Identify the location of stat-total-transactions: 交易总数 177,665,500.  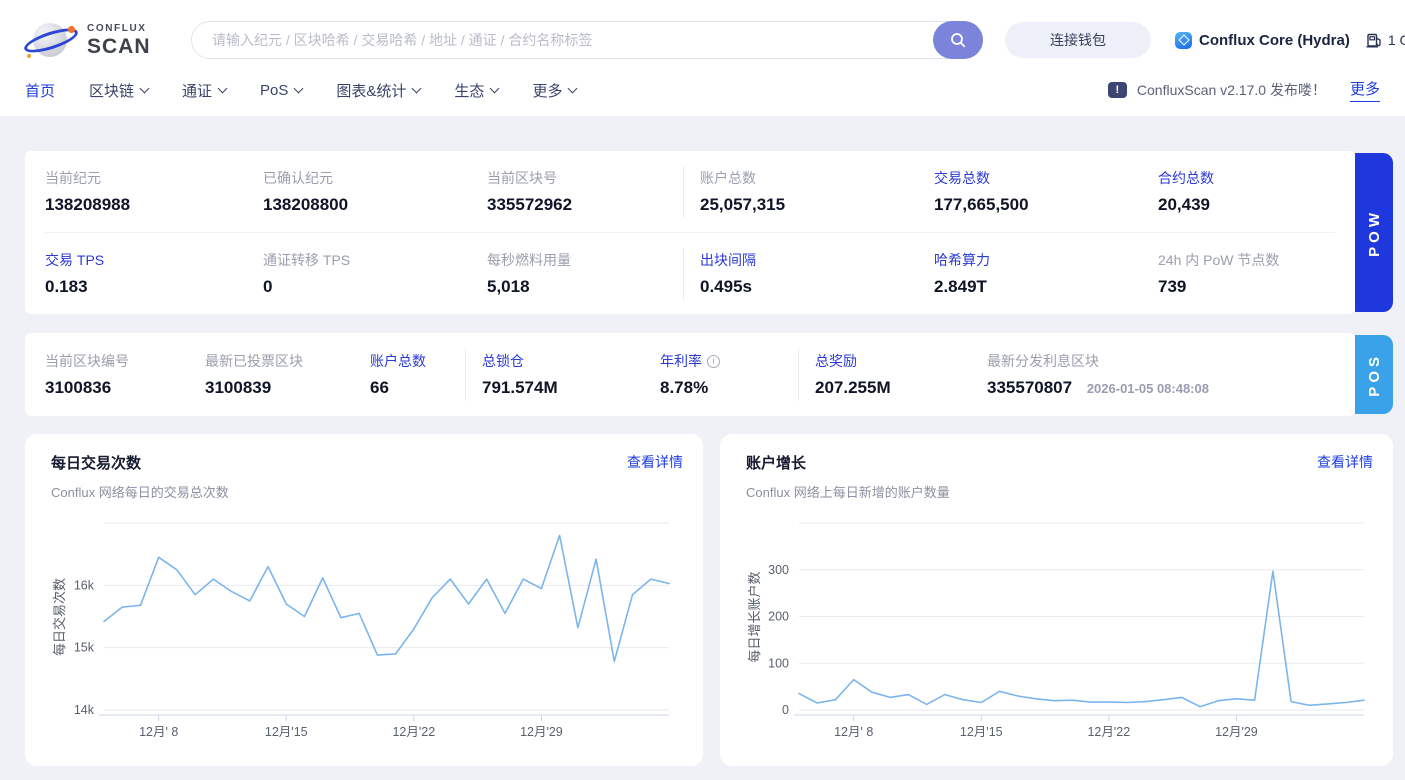
(981, 192).